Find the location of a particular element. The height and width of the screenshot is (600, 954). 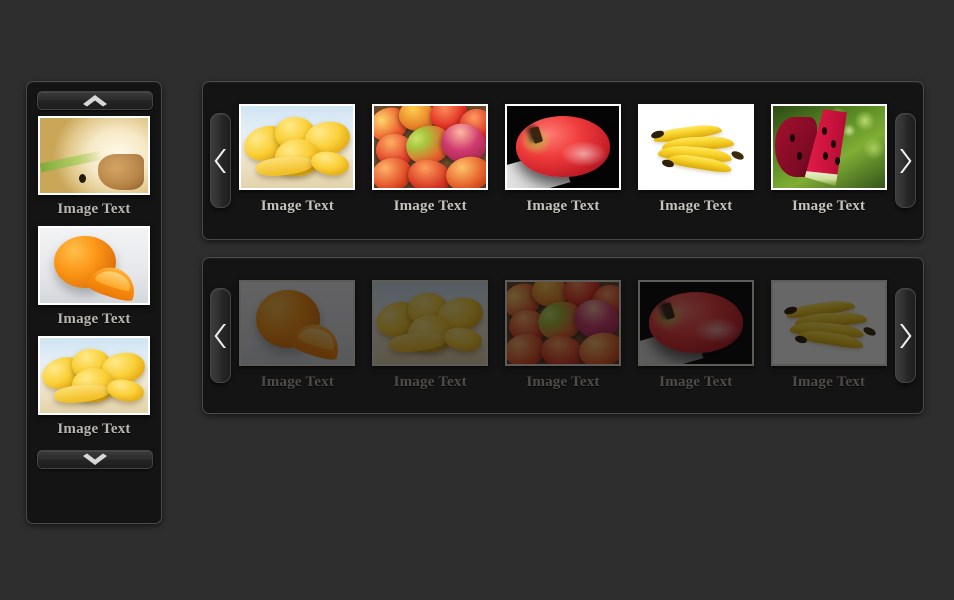

featured-item-4-image is located at coordinates (695, 147).